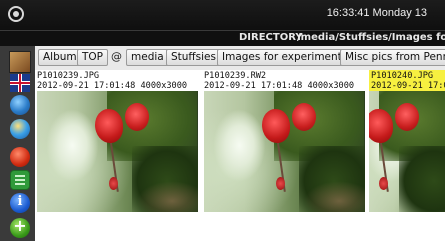  What do you see at coordinates (20, 83) in the screenshot?
I see `uk-flag-icon` at bounding box center [20, 83].